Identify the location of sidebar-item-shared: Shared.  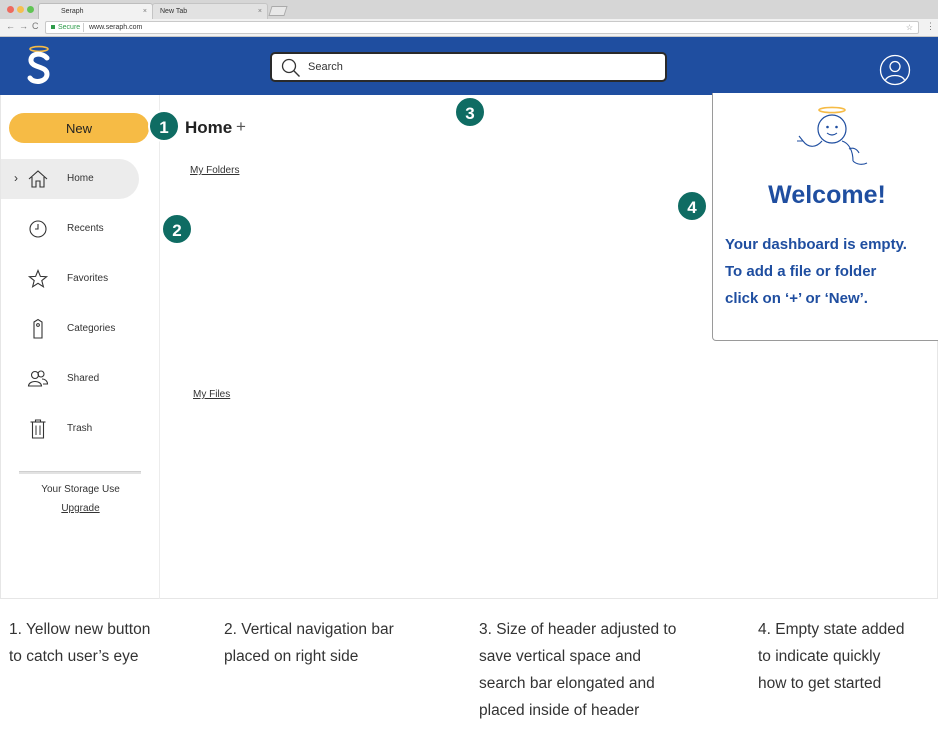
(70, 379).